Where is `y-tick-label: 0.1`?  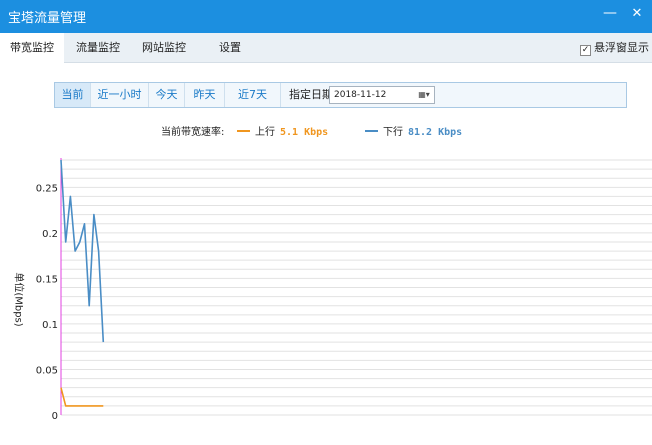 y-tick-label: 0.1 is located at coordinates (50, 325).